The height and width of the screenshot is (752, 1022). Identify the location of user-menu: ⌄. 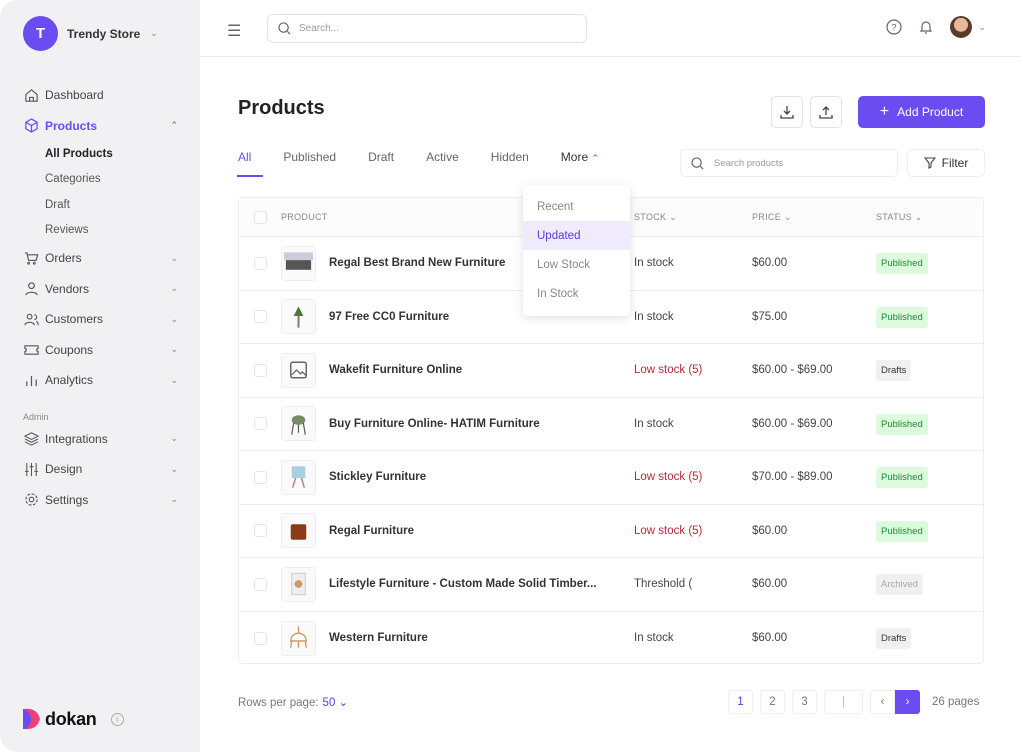
(968, 27).